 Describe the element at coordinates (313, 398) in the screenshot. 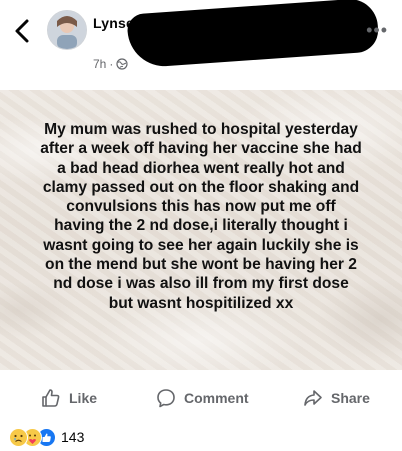

I see `share-icon` at that location.